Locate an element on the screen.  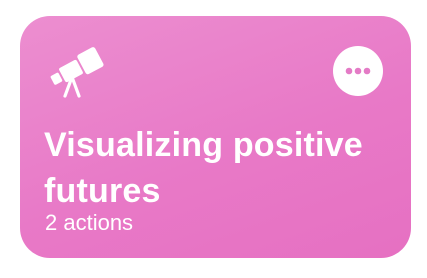
more-options-button is located at coordinates (358, 71).